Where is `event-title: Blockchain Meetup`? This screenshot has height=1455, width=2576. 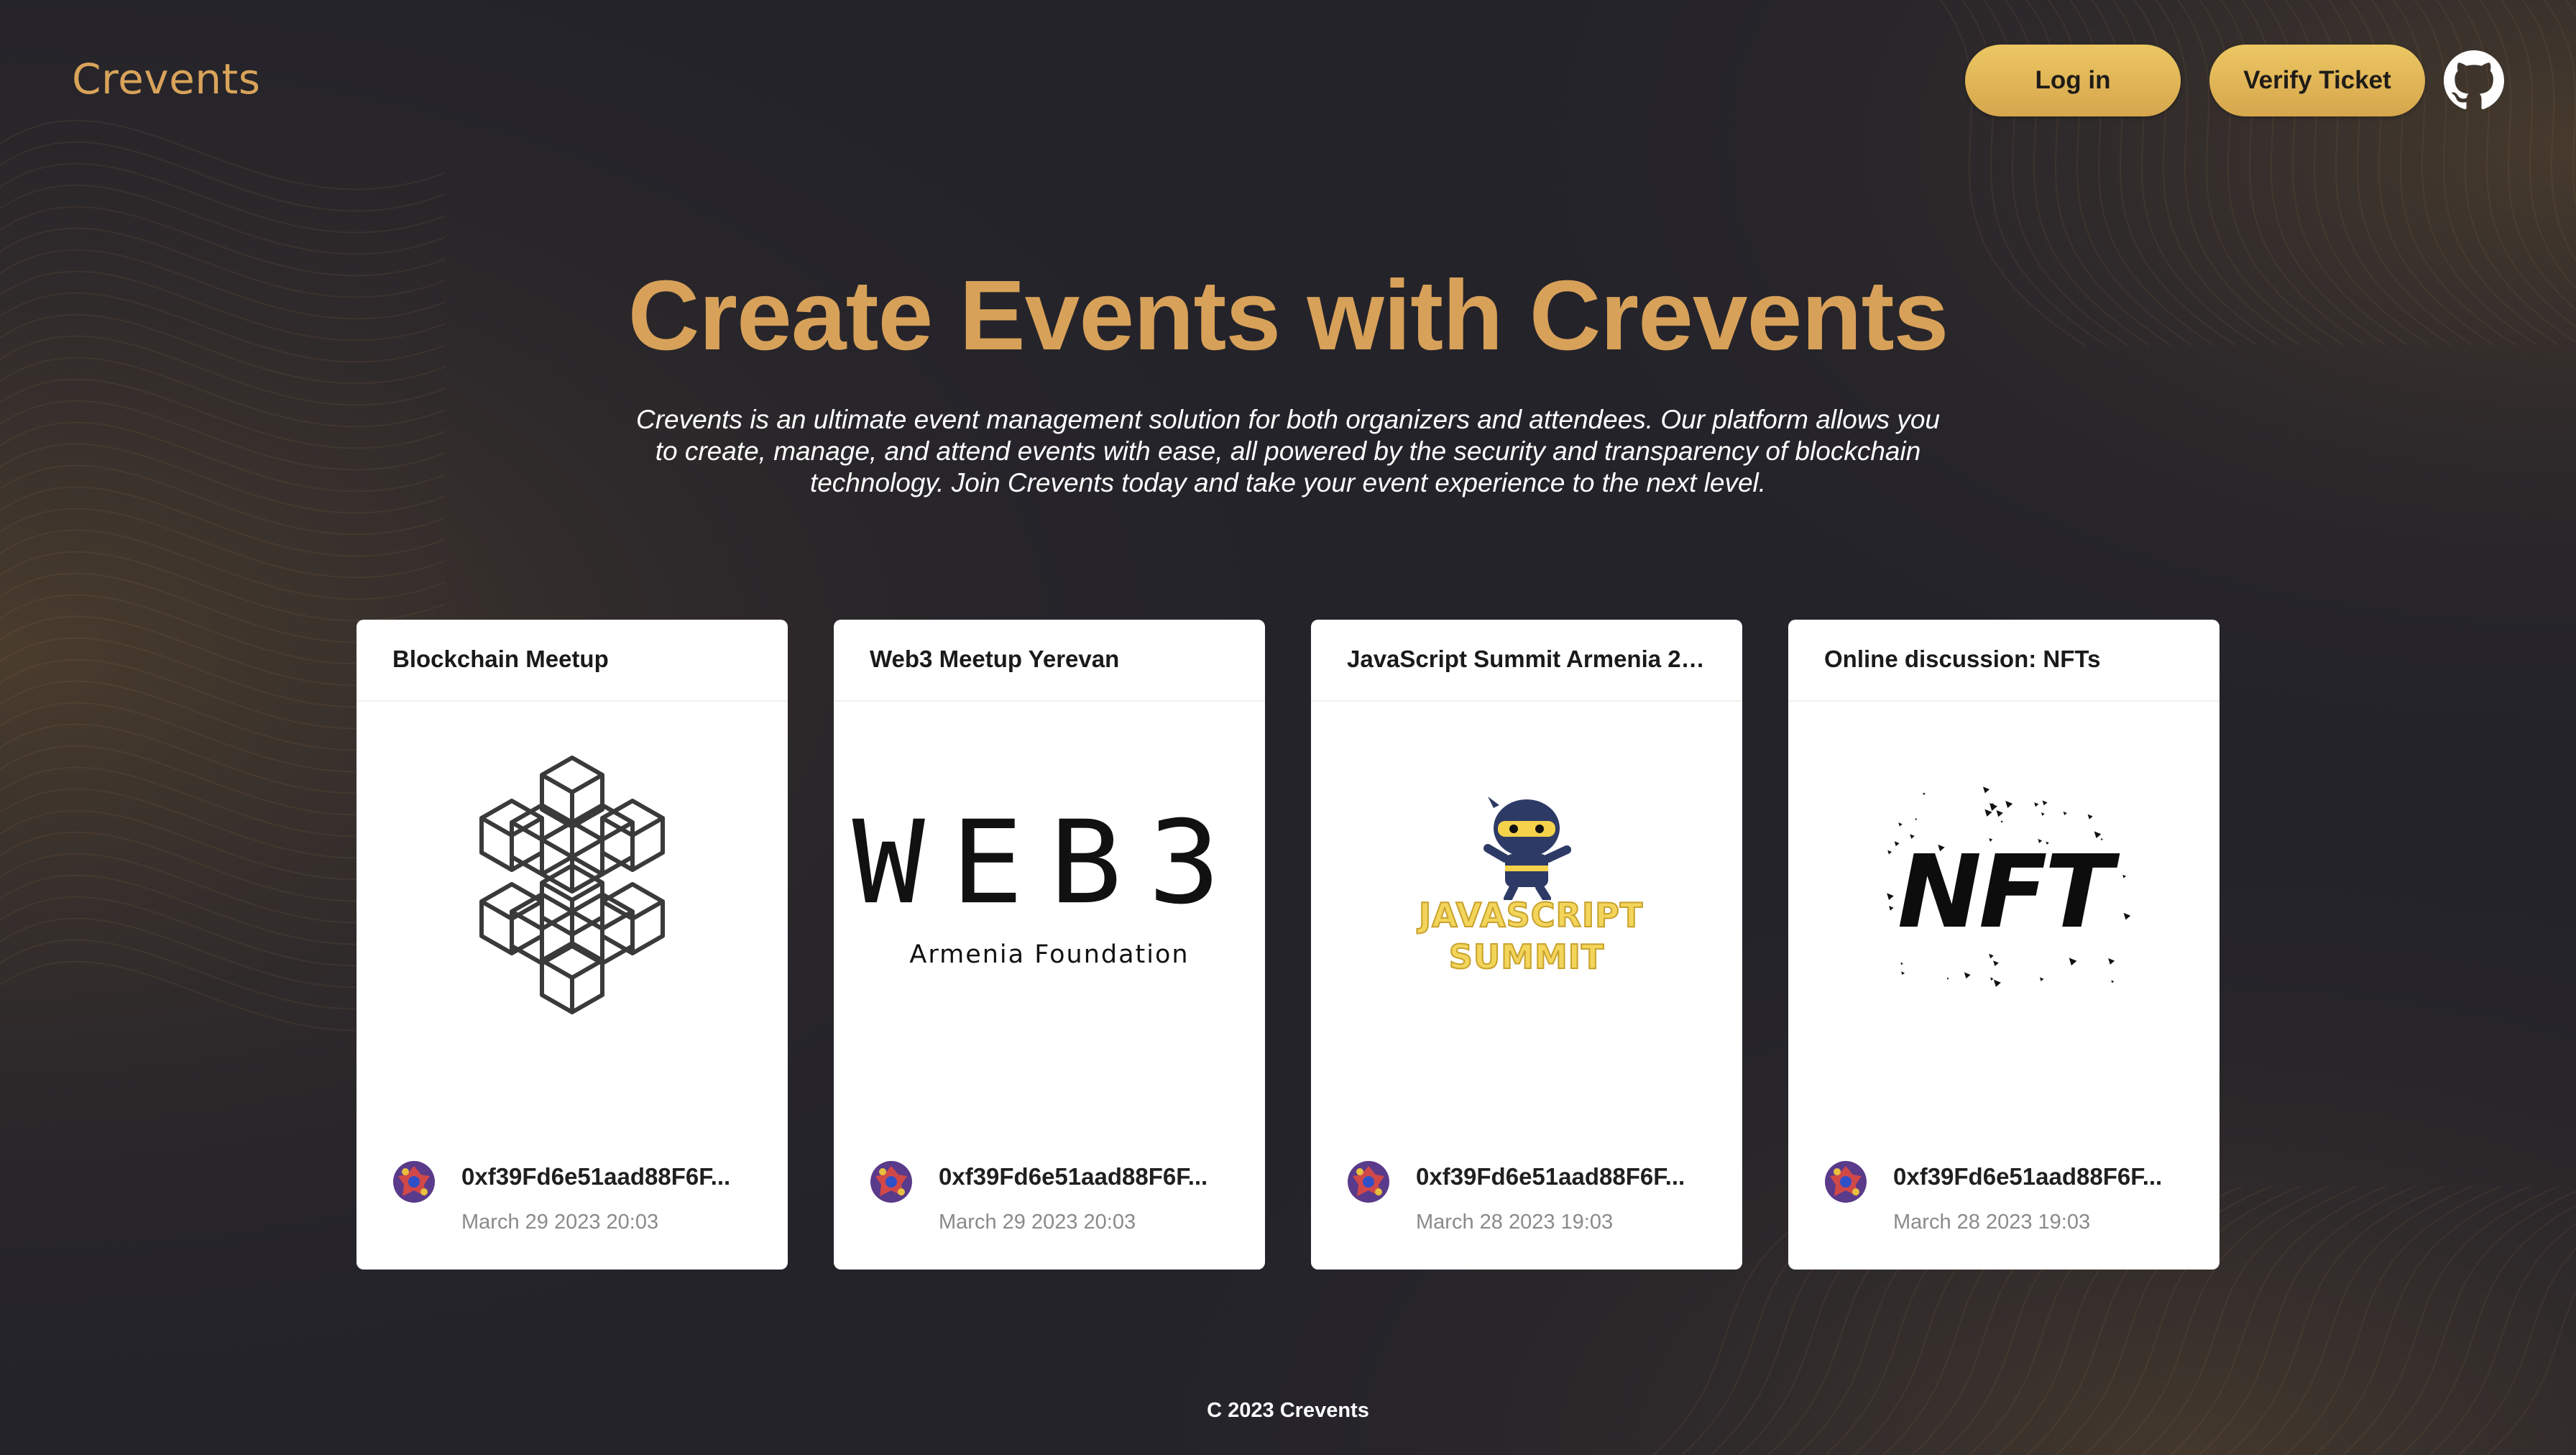 event-title: Blockchain Meetup is located at coordinates (500, 659).